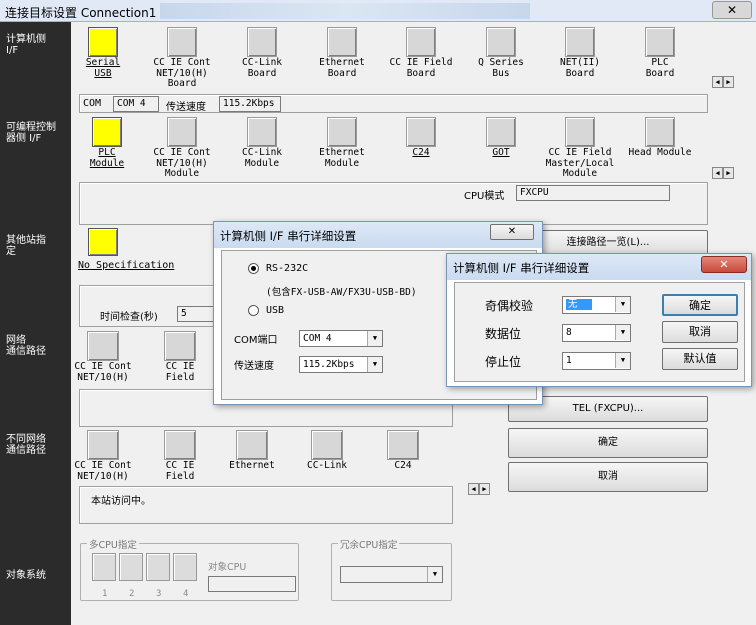 The height and width of the screenshot is (625, 756). Describe the element at coordinates (256, 340) in the screenshot. I see `serial-com-label: COM端口` at that location.